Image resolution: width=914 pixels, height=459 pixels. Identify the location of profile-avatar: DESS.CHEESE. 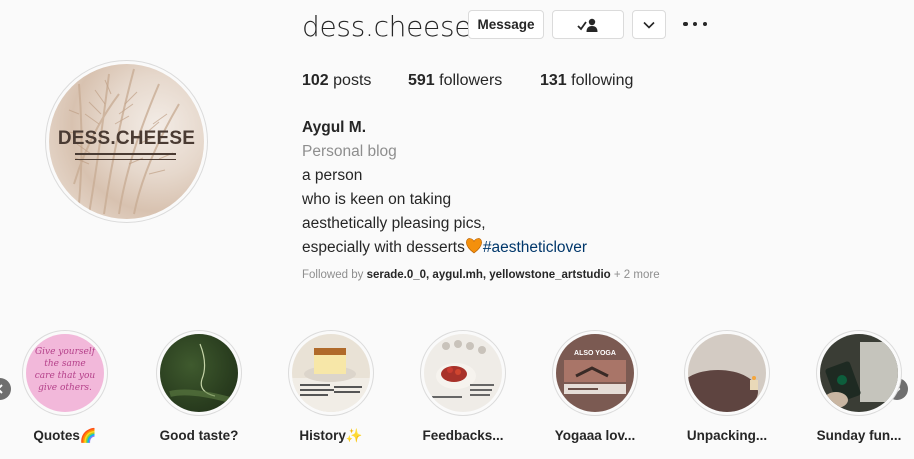
(126, 141).